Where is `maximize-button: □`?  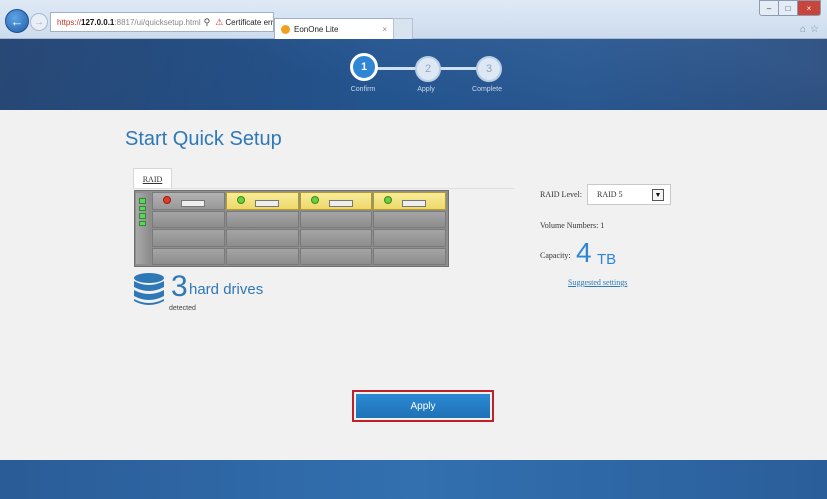 maximize-button: □ is located at coordinates (788, 8).